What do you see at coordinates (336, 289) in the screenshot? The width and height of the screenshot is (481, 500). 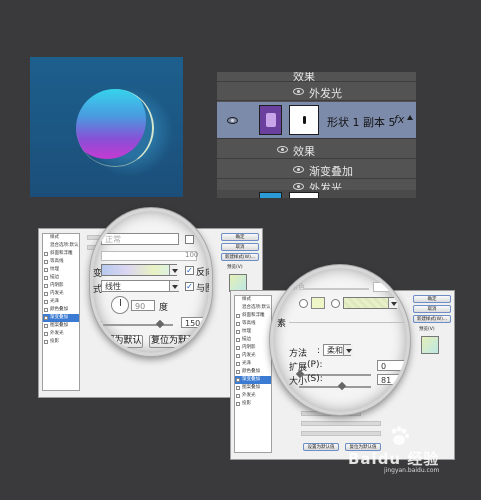 I see `noise-slider` at bounding box center [336, 289].